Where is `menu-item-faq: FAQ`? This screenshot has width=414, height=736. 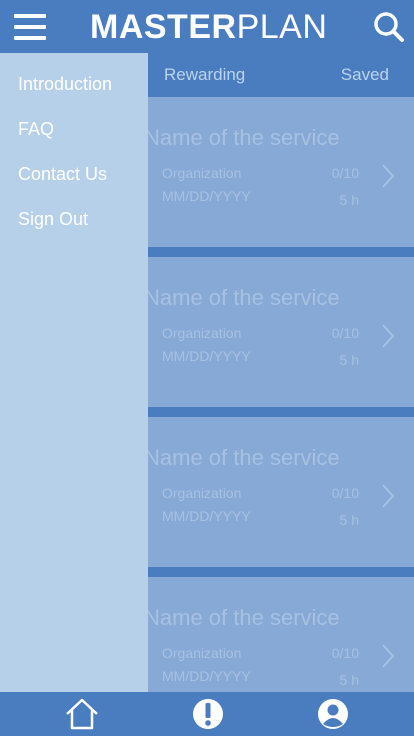 menu-item-faq: FAQ is located at coordinates (36, 129).